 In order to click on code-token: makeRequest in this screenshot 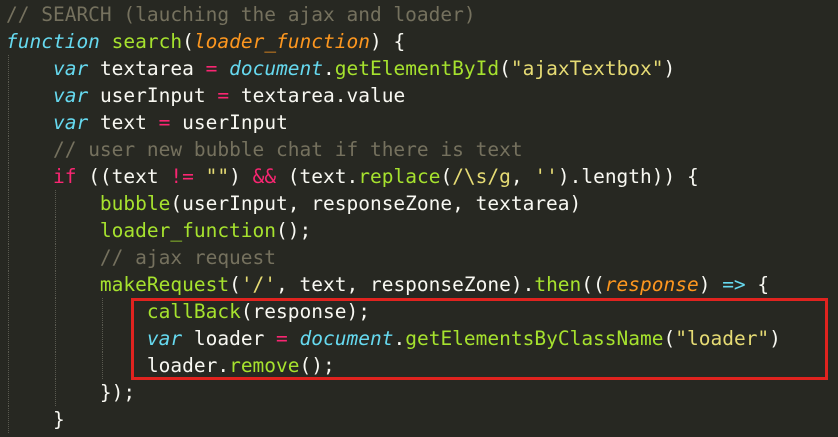, I will do `click(164, 284)`.